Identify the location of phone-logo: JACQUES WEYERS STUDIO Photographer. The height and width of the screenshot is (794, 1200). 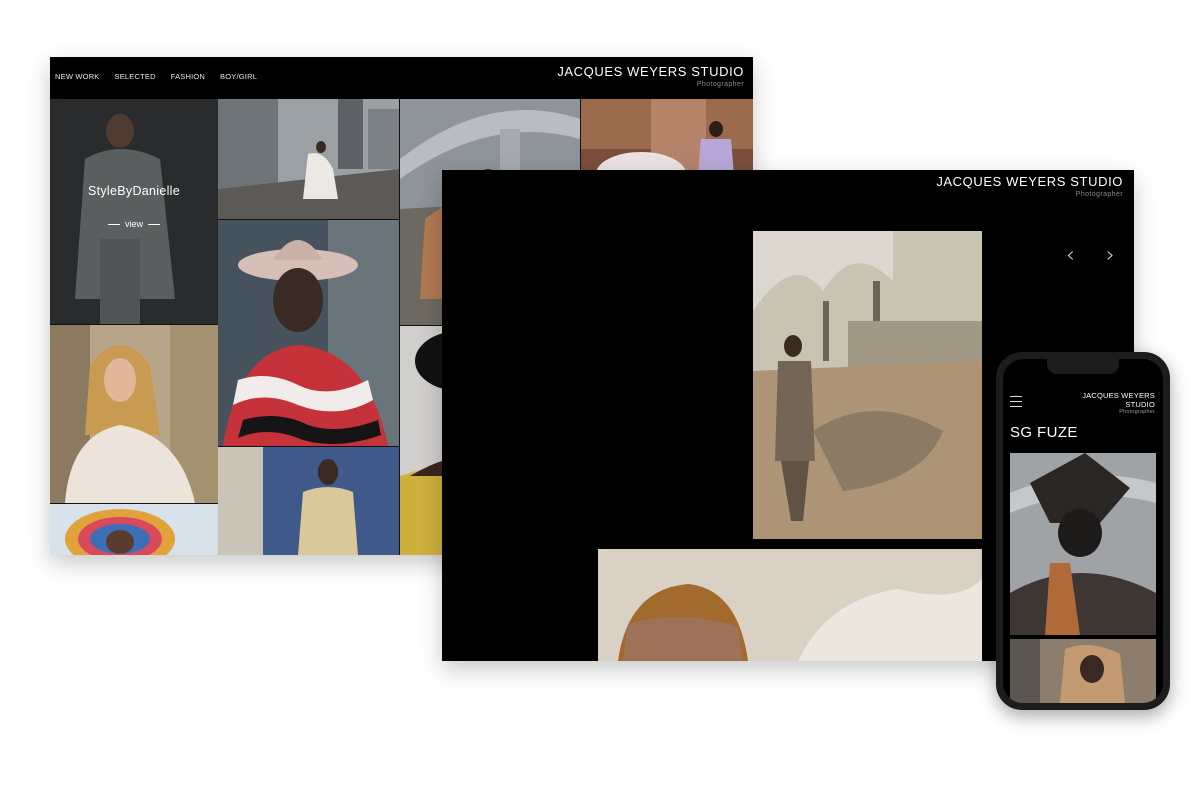
(1118, 403).